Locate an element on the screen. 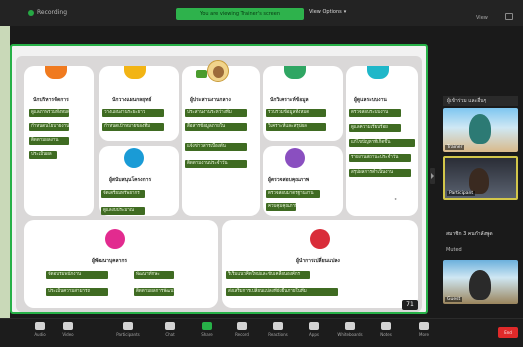 The width and height of the screenshot is (523, 347). share-screen-icon is located at coordinates (207, 326).